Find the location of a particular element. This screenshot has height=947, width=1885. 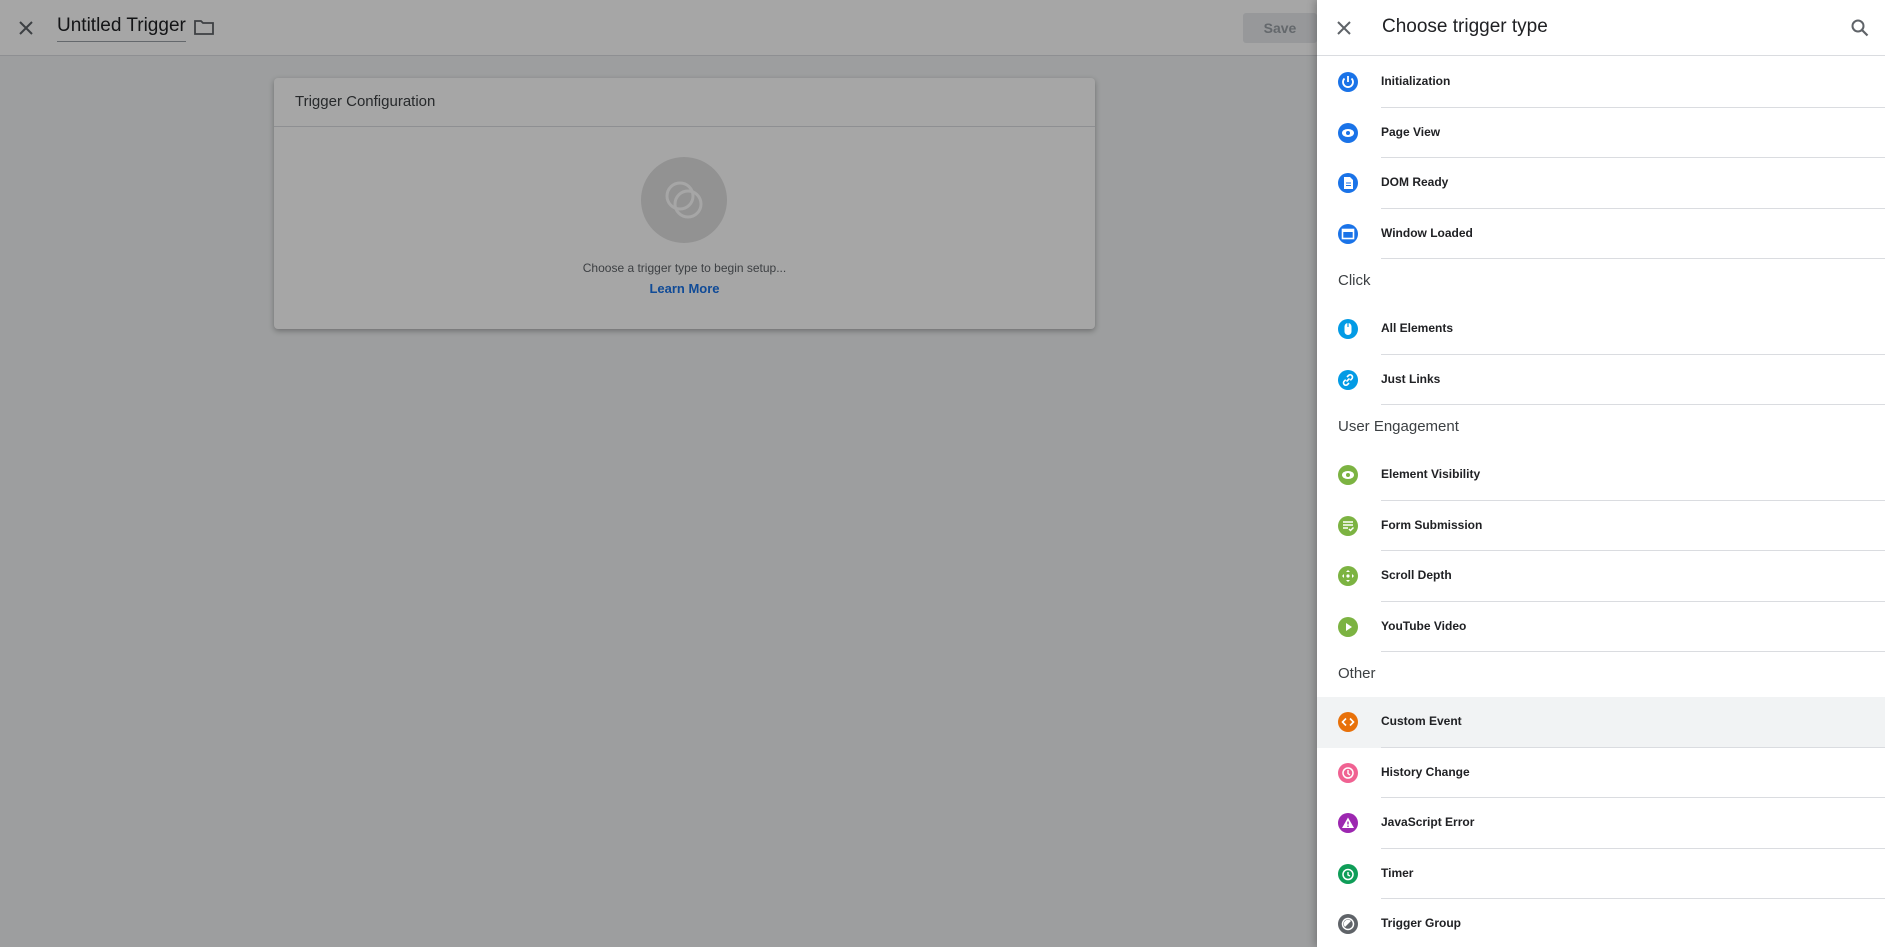

power-icon is located at coordinates (1348, 82).